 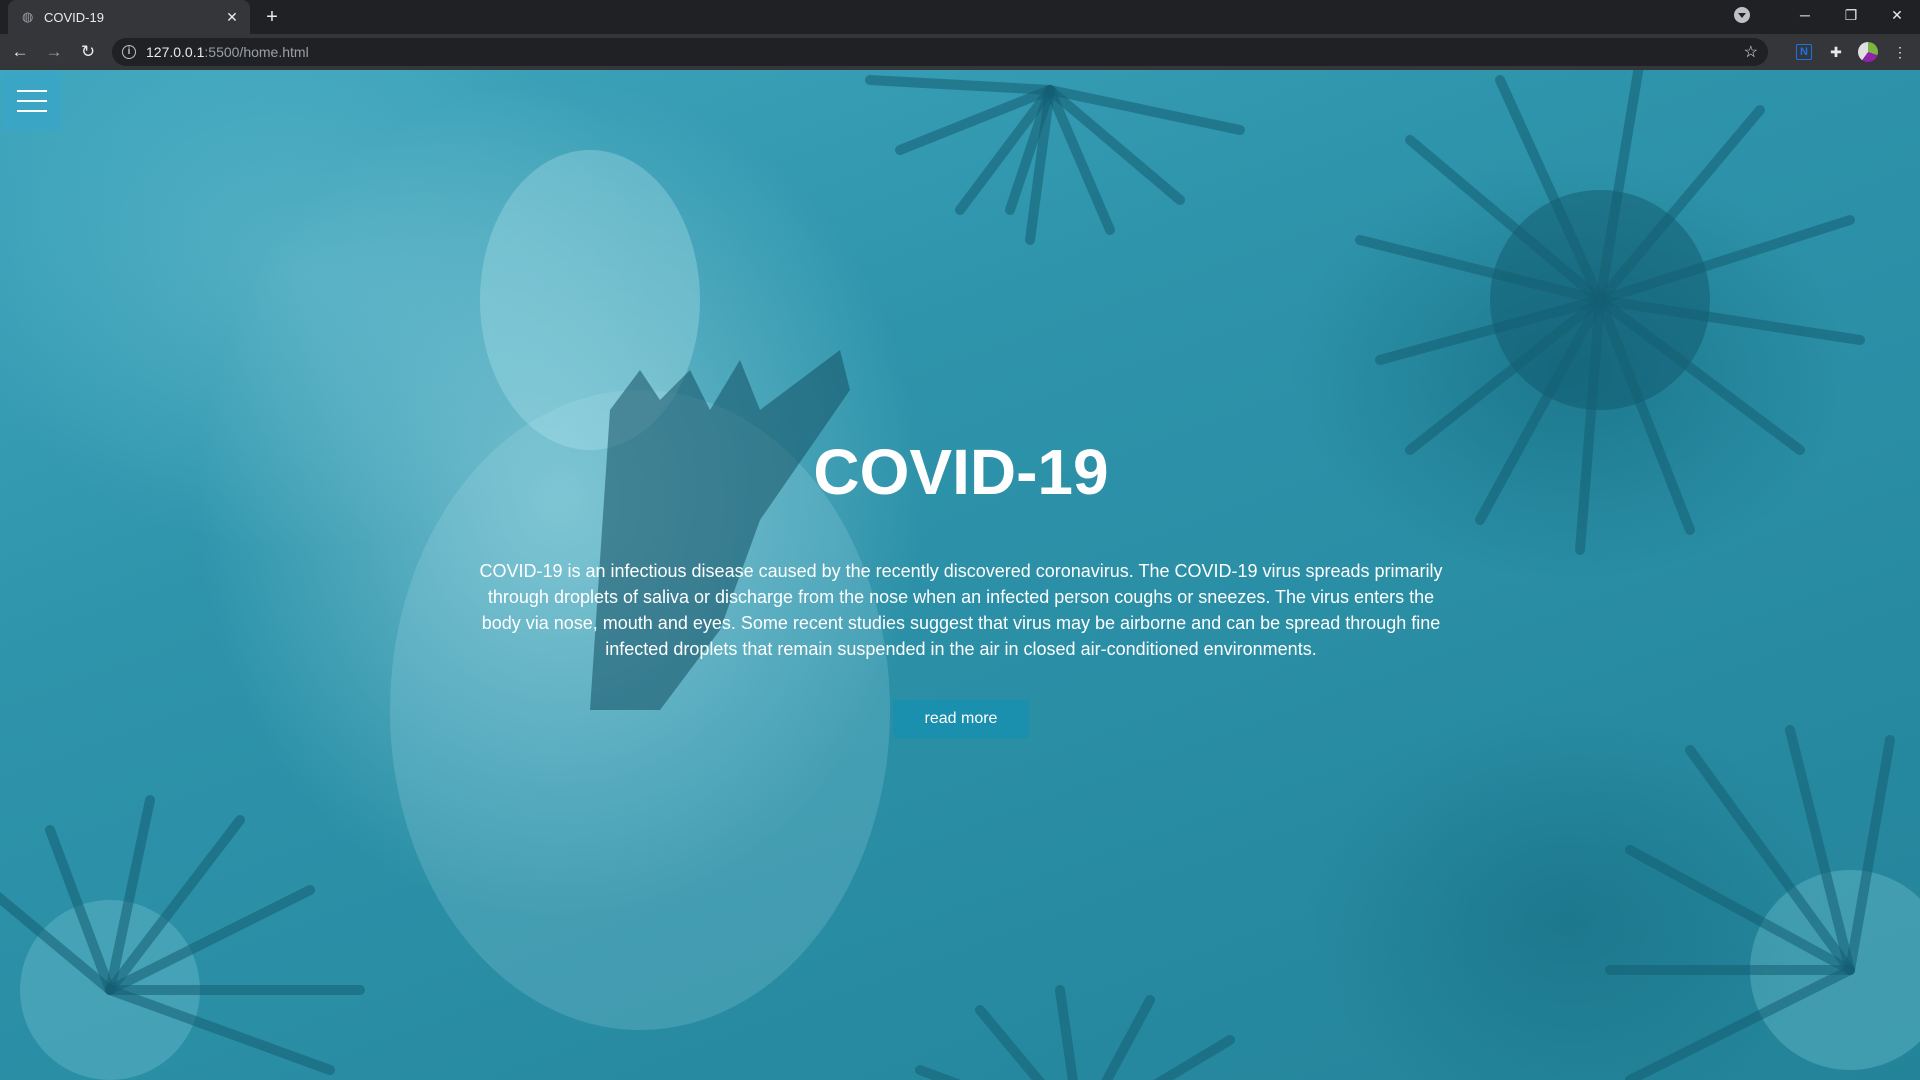 What do you see at coordinates (28, 16) in the screenshot?
I see `globe-icon: ◍` at bounding box center [28, 16].